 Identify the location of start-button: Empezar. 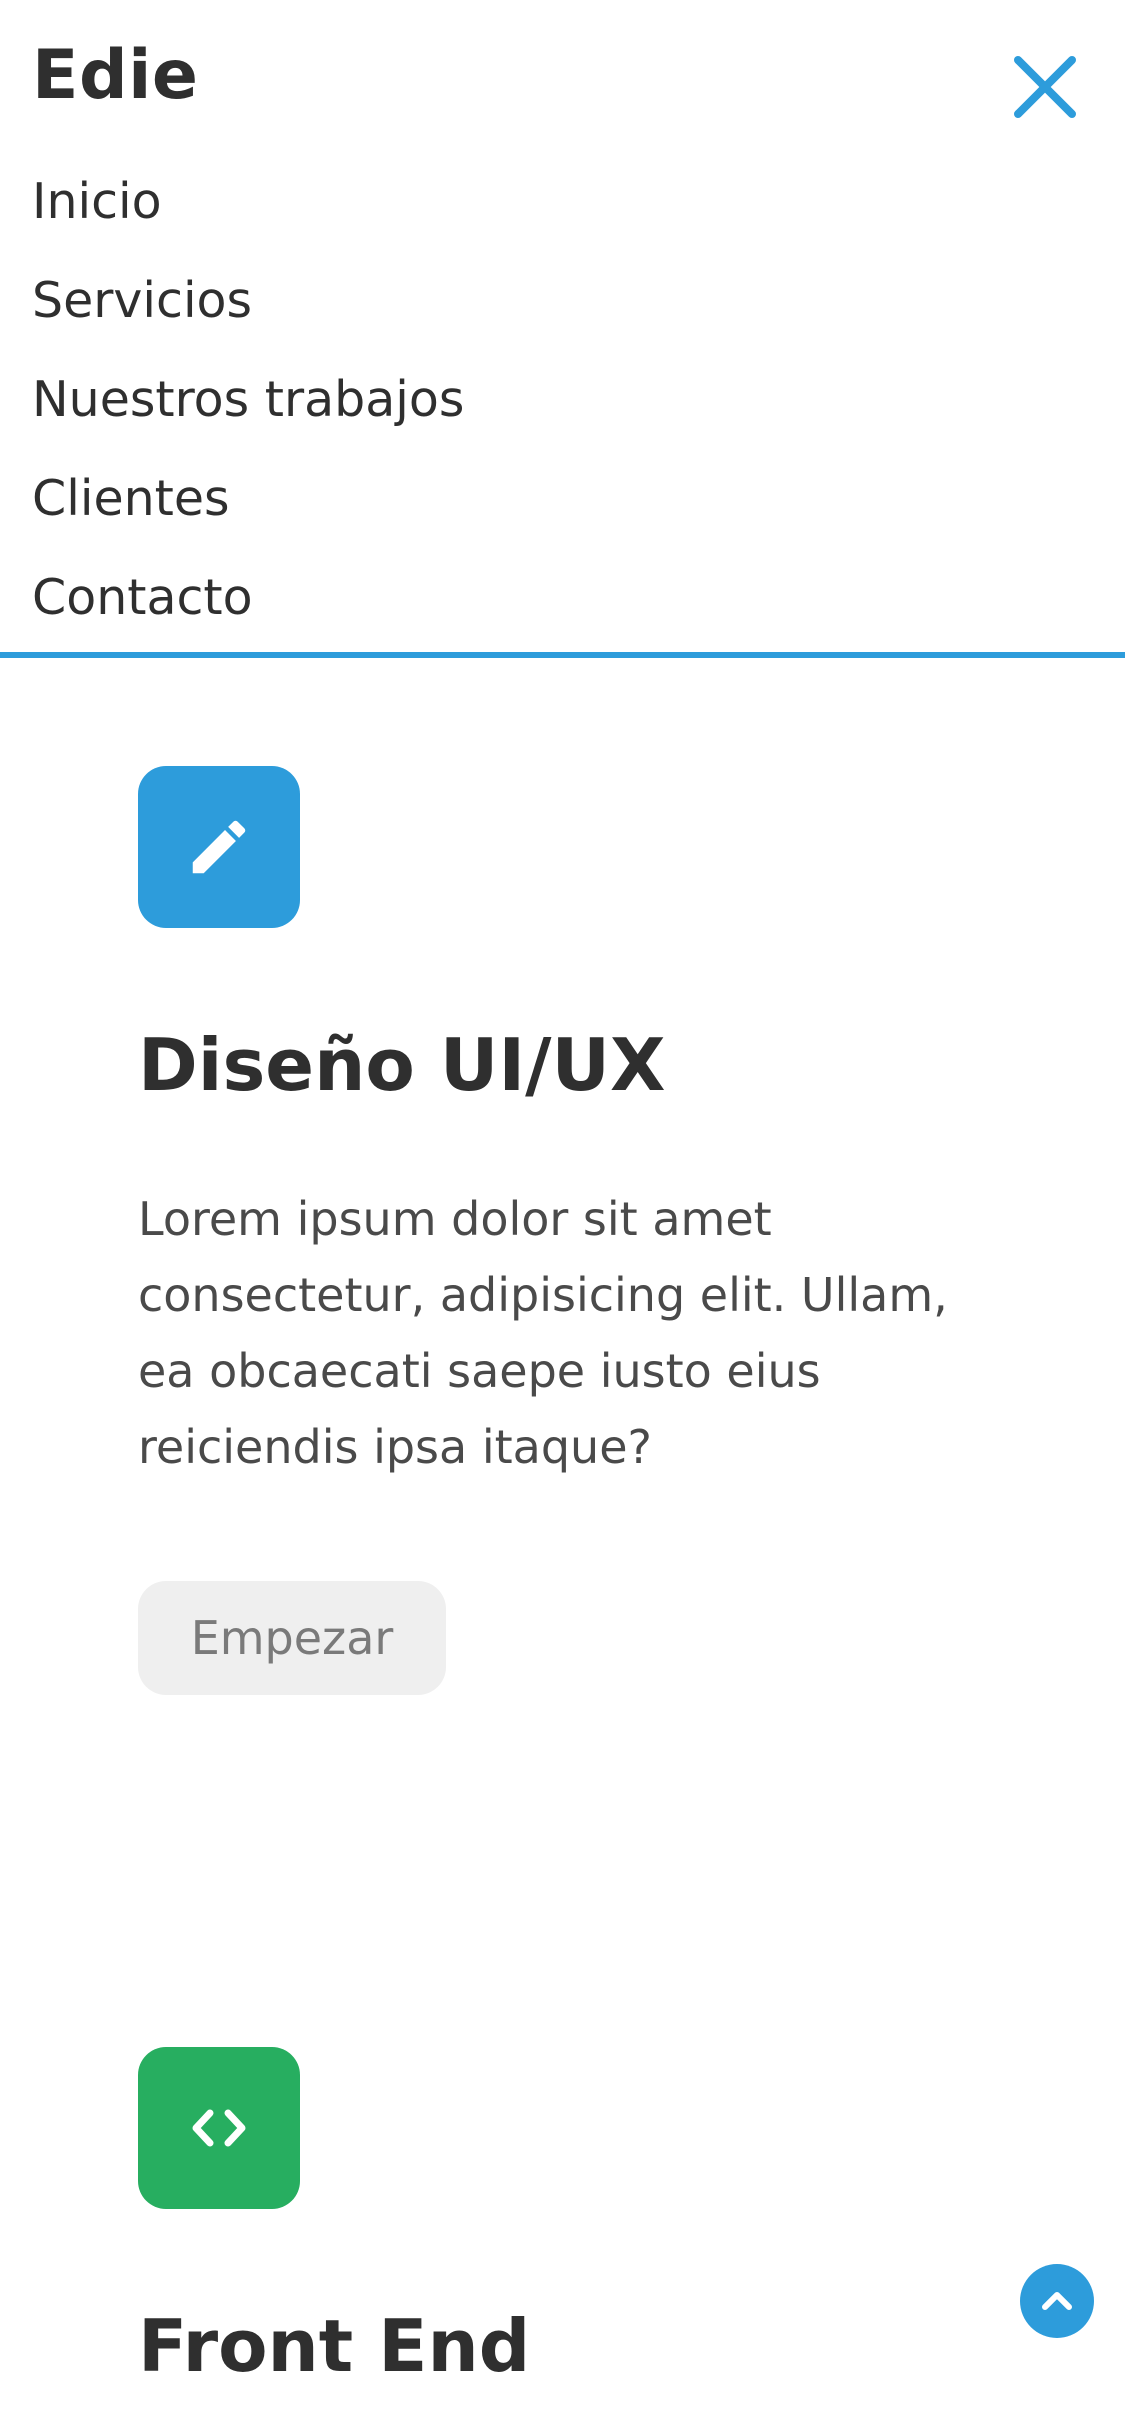
(292, 1638).